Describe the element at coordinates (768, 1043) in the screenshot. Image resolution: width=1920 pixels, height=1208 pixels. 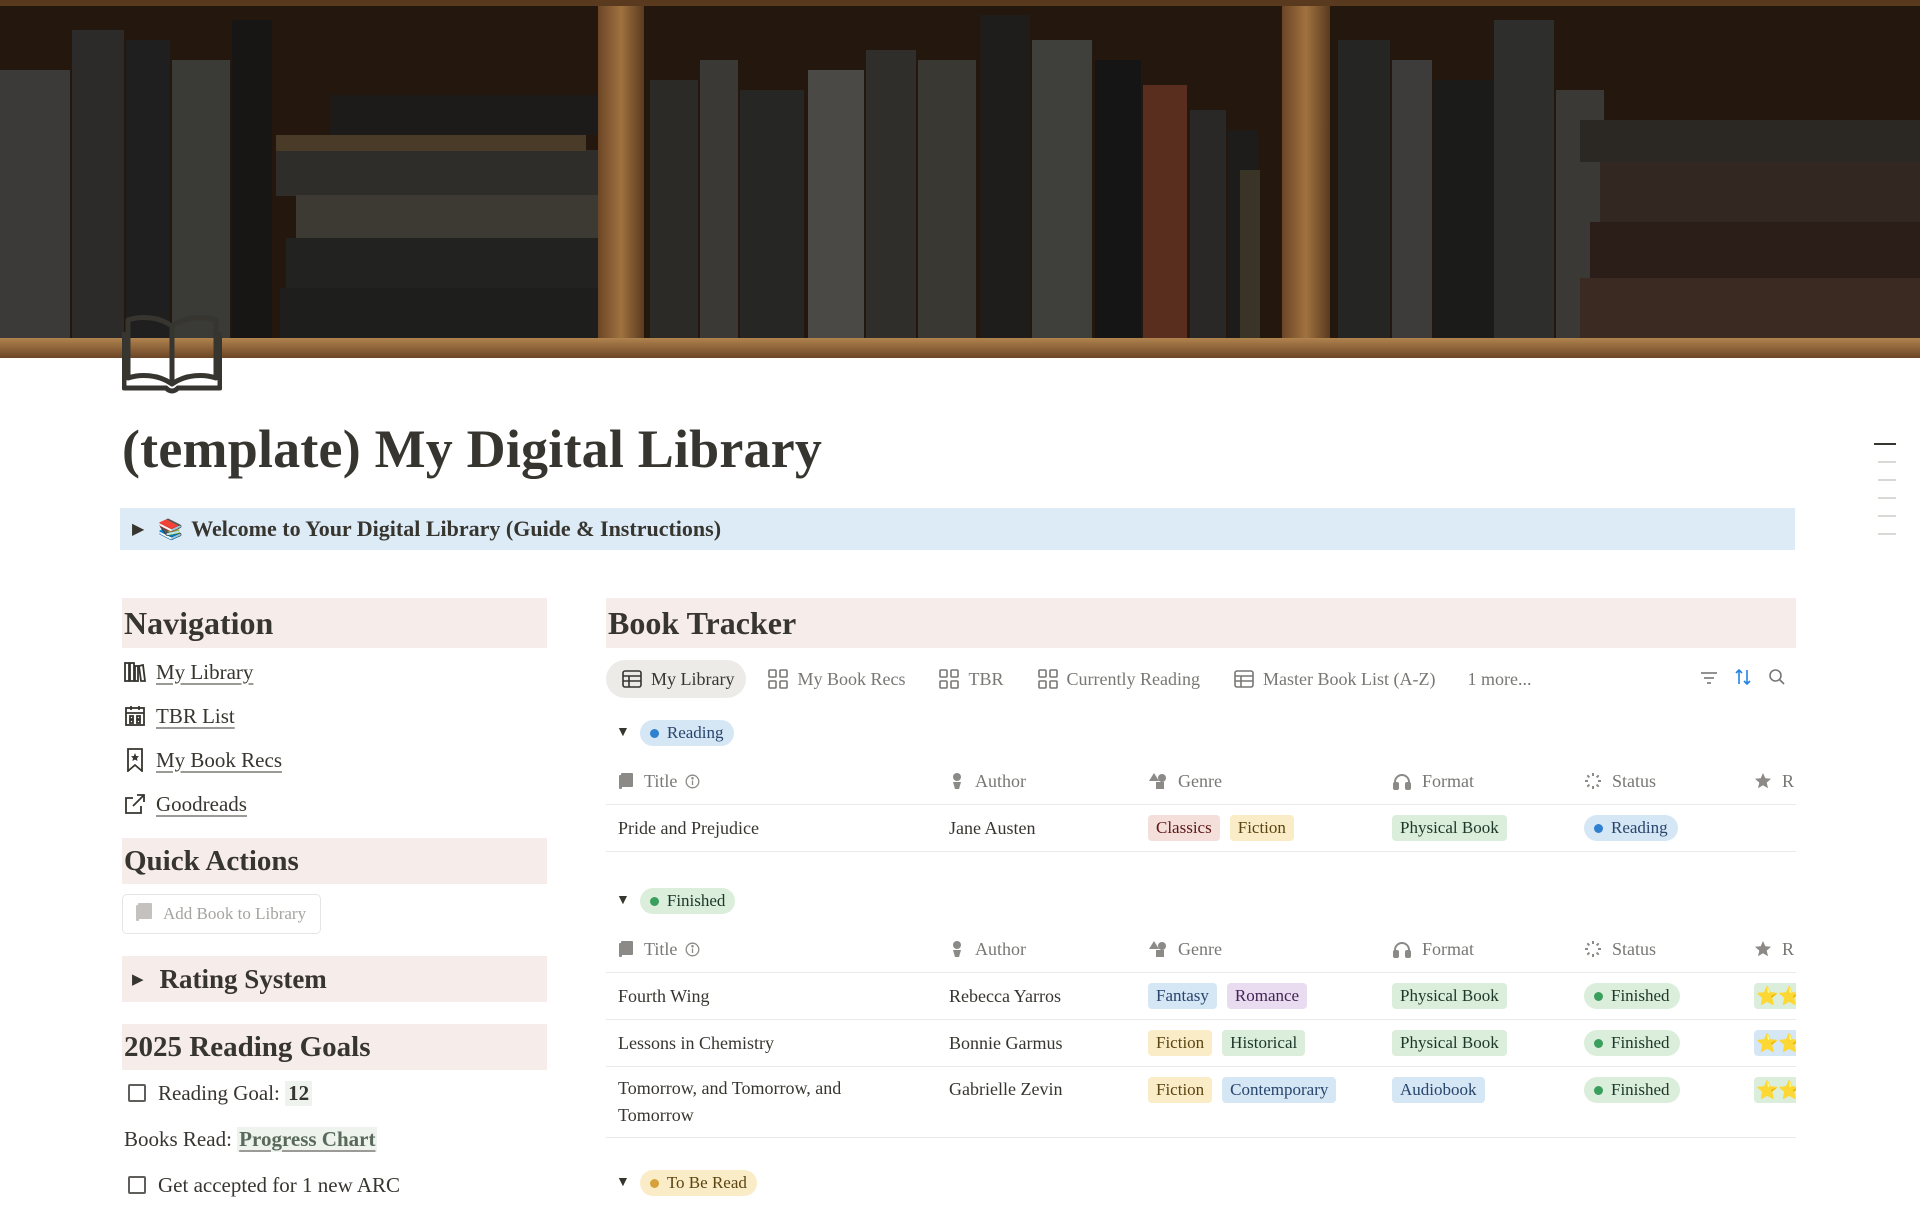
I see `row-title: Lessons in Chemistry` at that location.